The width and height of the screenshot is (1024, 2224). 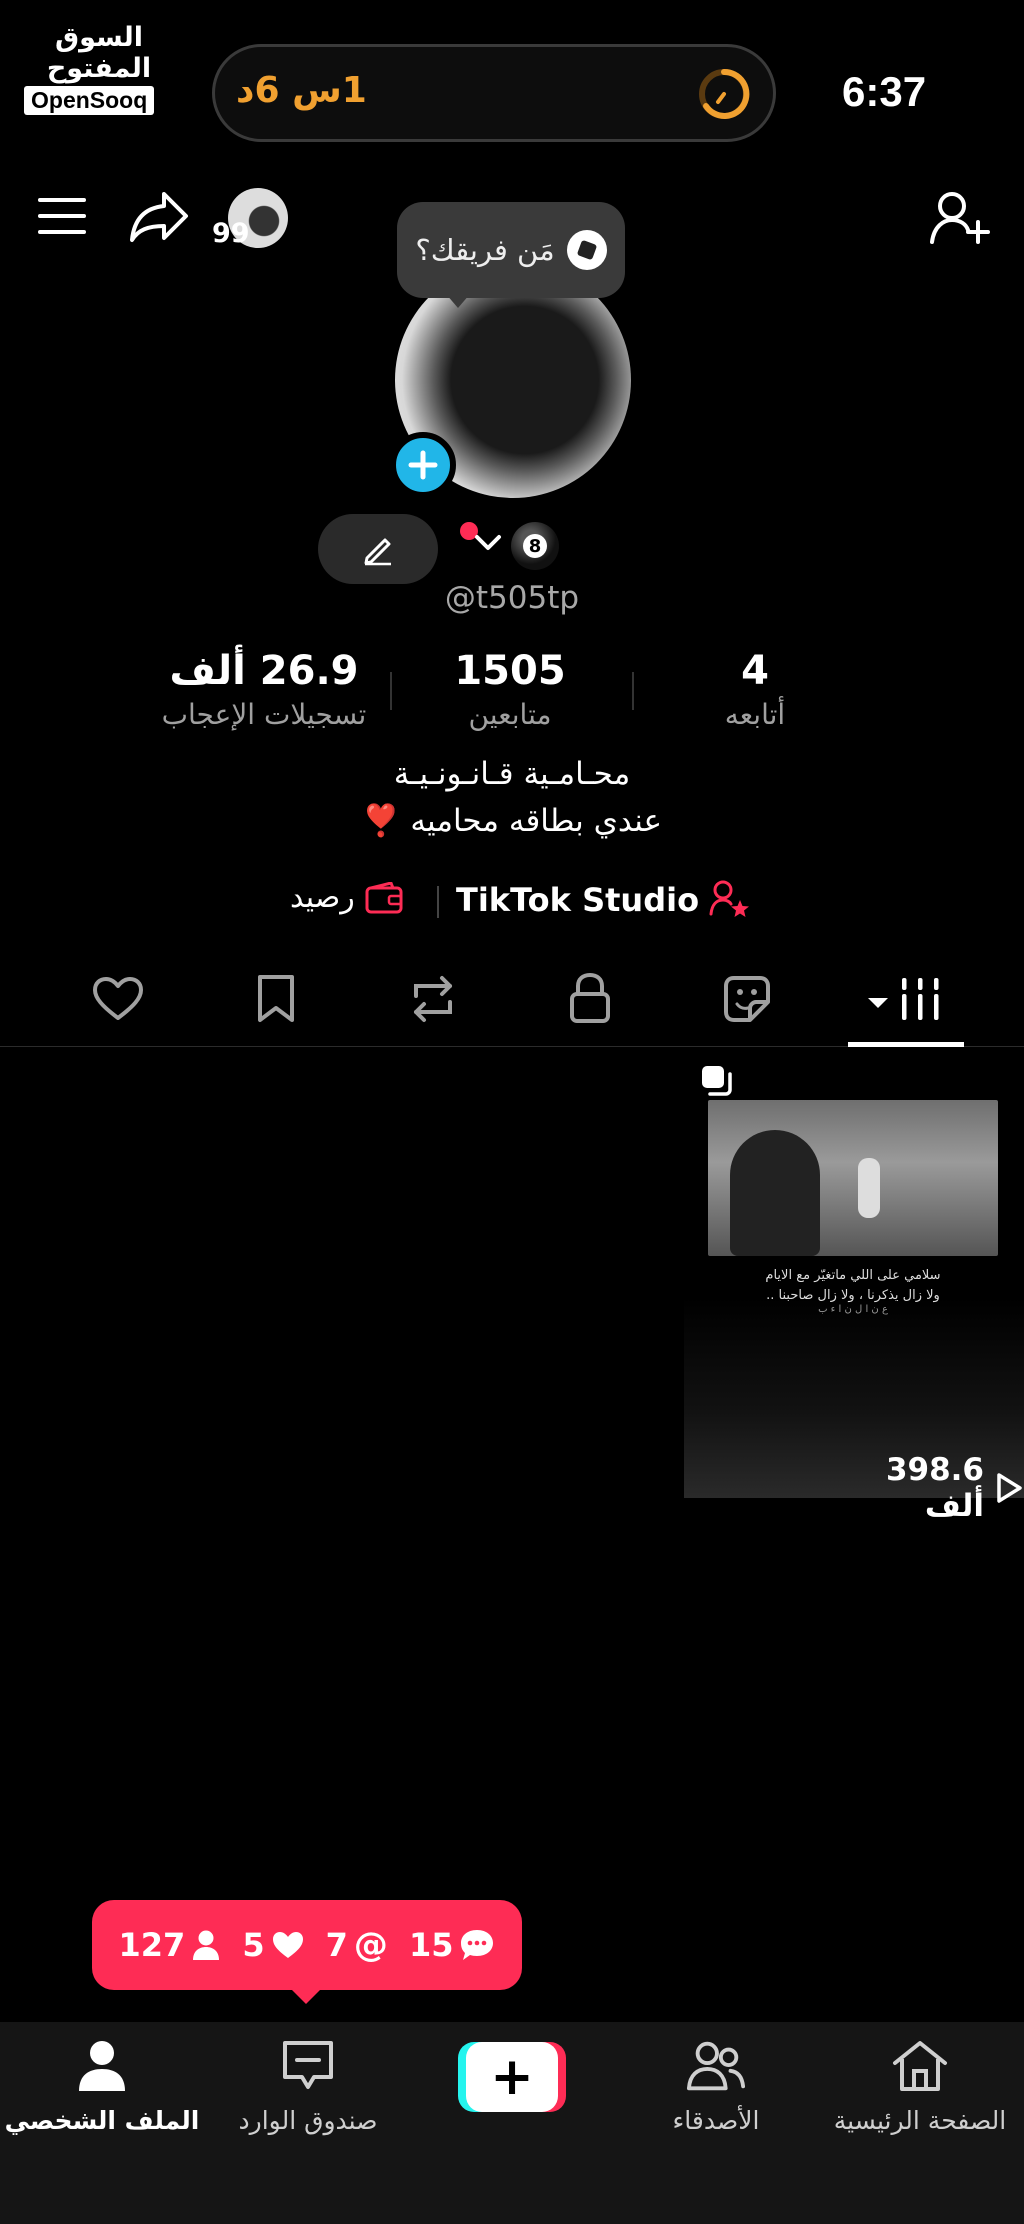 What do you see at coordinates (231, 233) in the screenshot?
I see `story-count: 99` at bounding box center [231, 233].